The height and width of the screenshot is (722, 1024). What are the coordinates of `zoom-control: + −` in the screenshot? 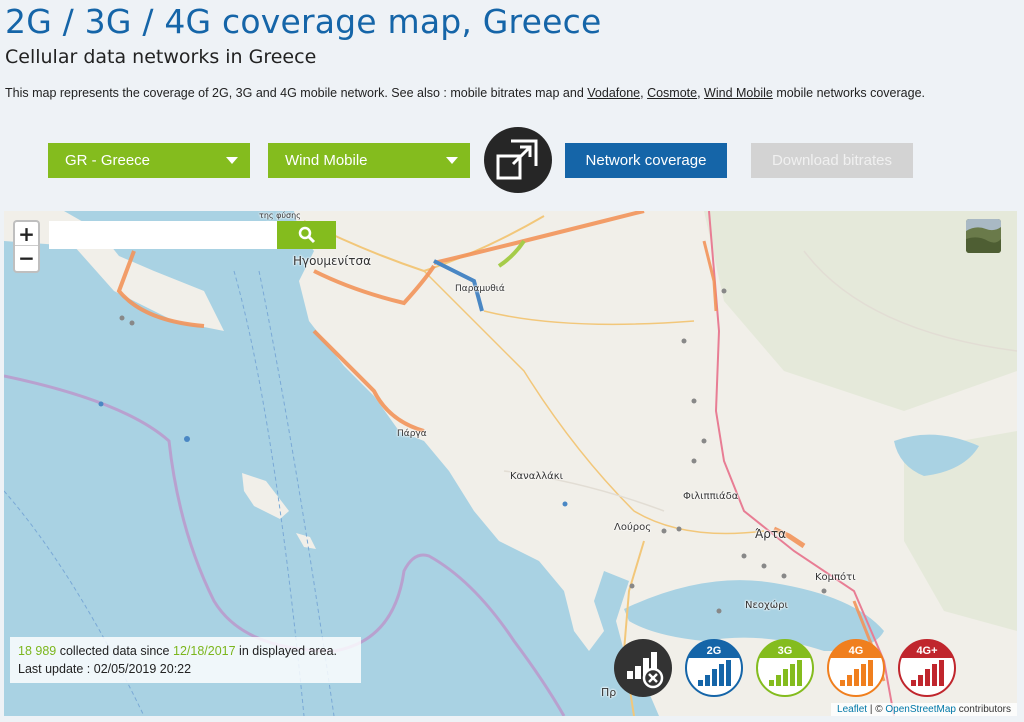 It's located at (26, 246).